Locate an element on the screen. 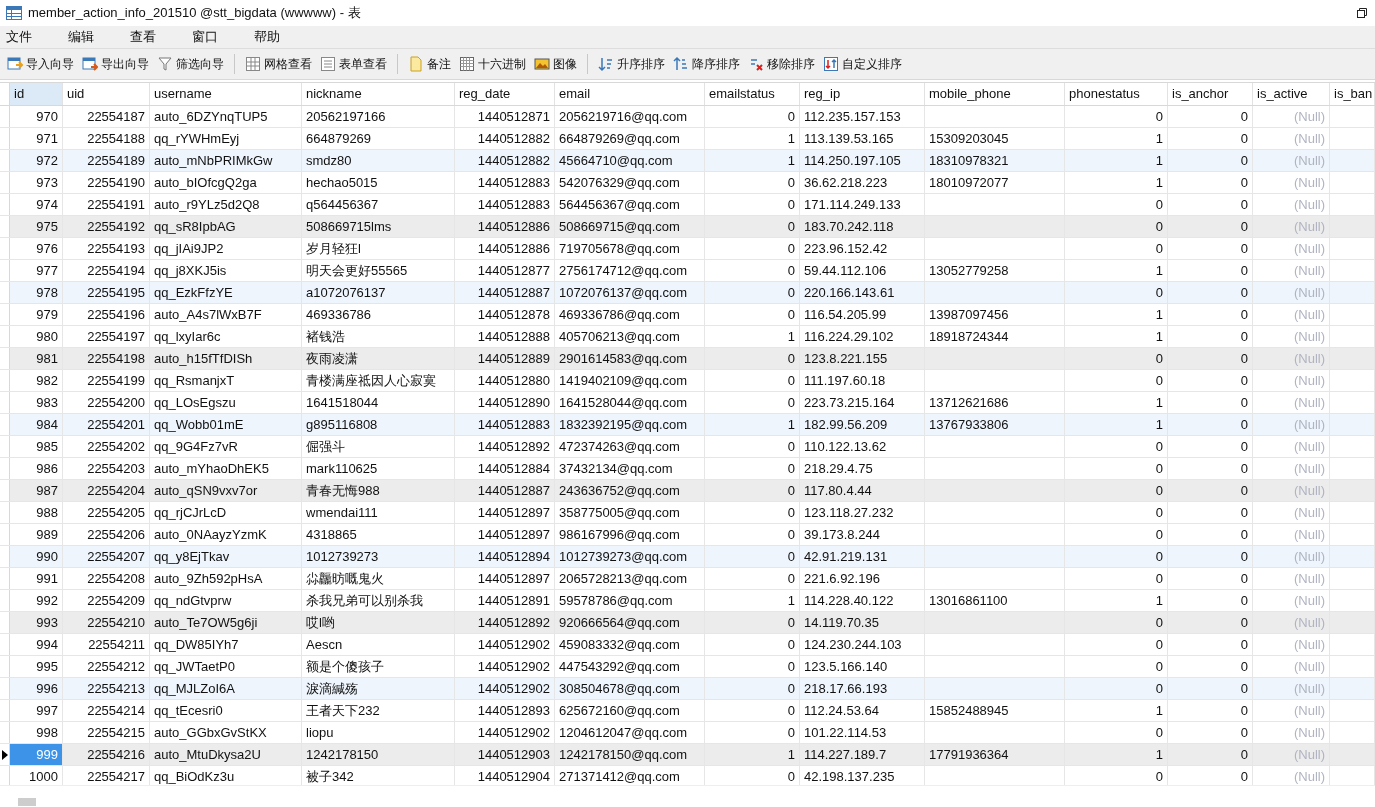 The width and height of the screenshot is (1375, 807). table-row: 979 22554196 auto_A4s7lWxB7F 469336786 1440512878 469336786@qq.com 0 116.54.205.99 13987097456 1 0 (Null) is located at coordinates (687, 315).